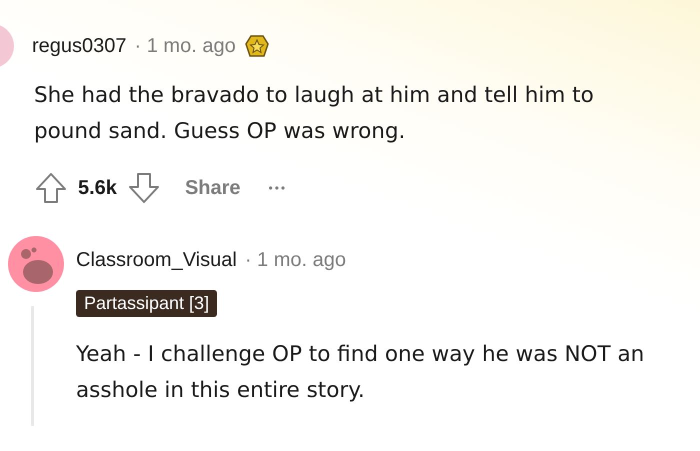 The height and width of the screenshot is (451, 700). I want to click on upvote-icon, so click(51, 188).